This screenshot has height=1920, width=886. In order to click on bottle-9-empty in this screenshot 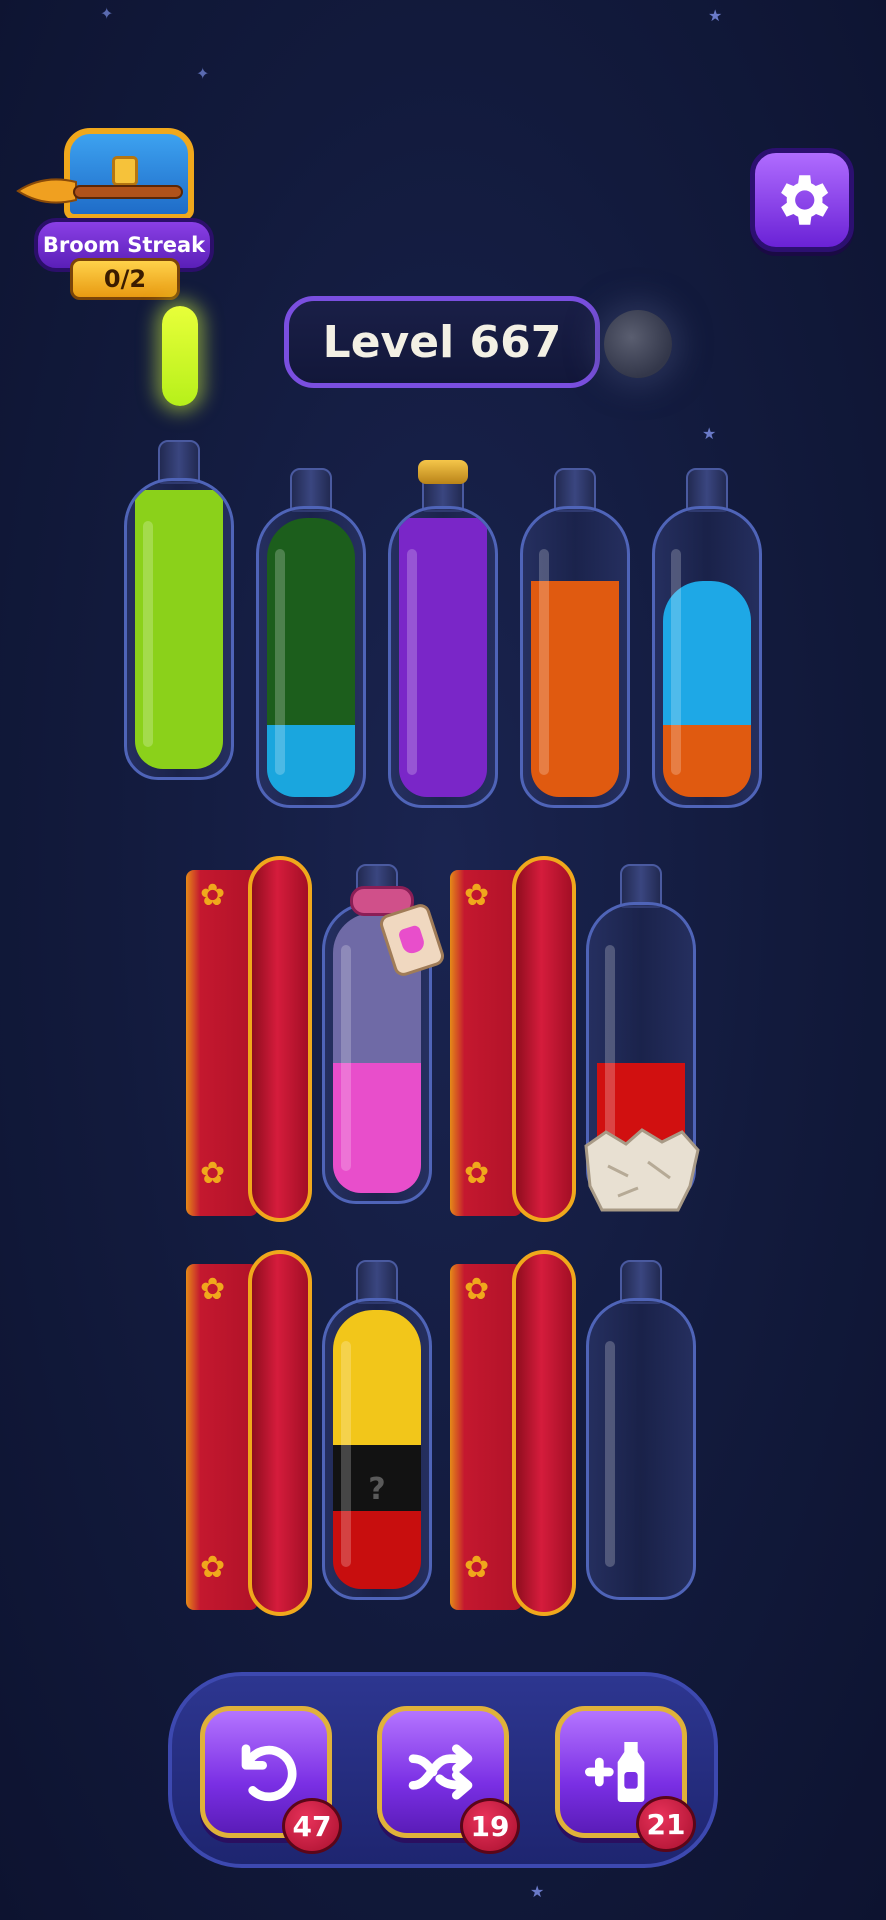, I will do `click(641, 1430)`.